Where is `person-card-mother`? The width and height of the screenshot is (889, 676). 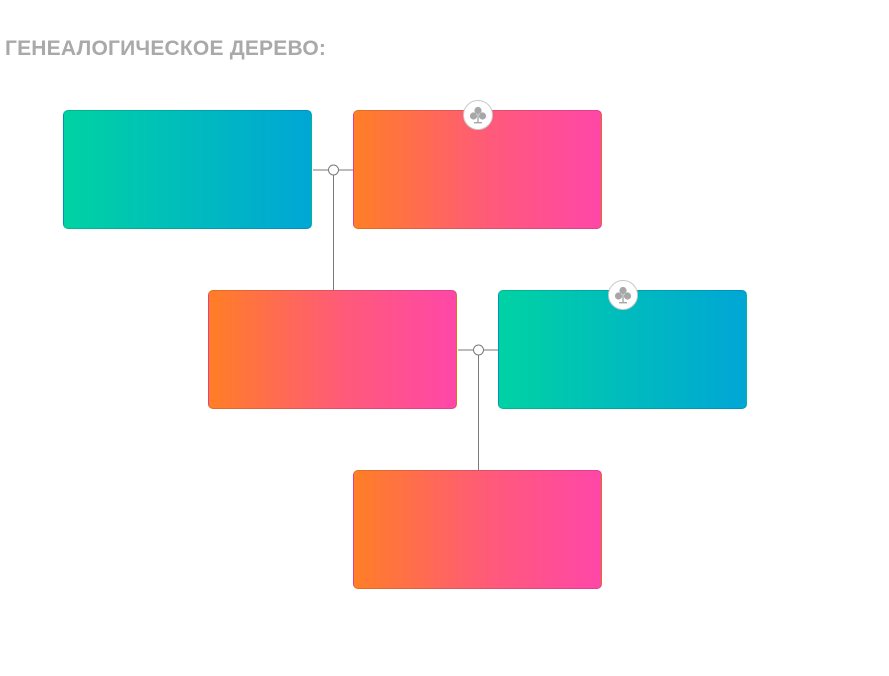 person-card-mother is located at coordinates (332, 349).